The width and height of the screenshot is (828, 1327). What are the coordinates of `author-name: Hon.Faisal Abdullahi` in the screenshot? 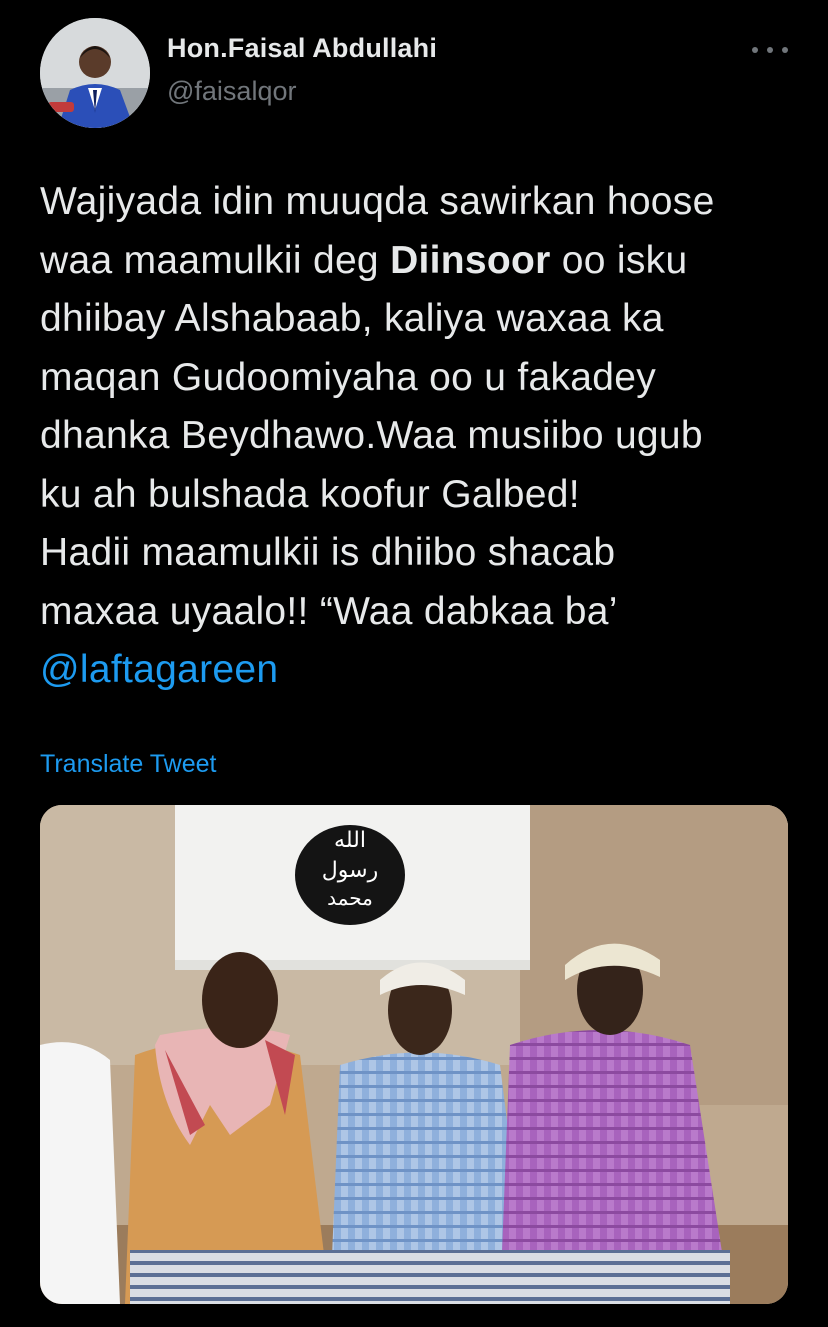 It's located at (302, 48).